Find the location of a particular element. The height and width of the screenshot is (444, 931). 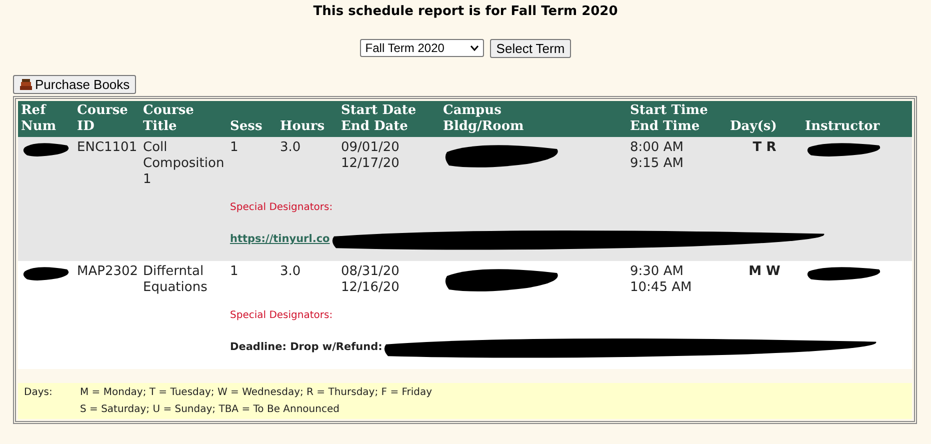

course-id: MAP2302 is located at coordinates (107, 272).